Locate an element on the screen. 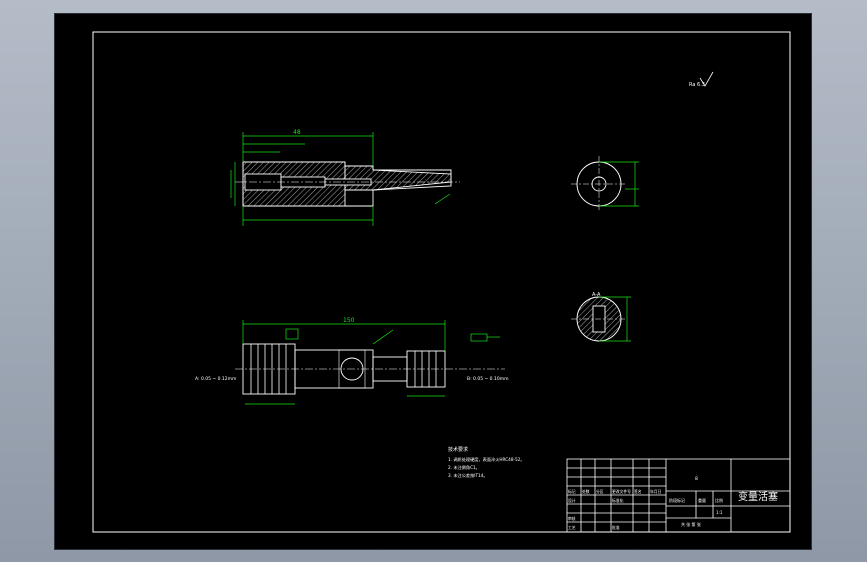 This screenshot has width=867, height=562. end-view-circle is located at coordinates (605, 184).